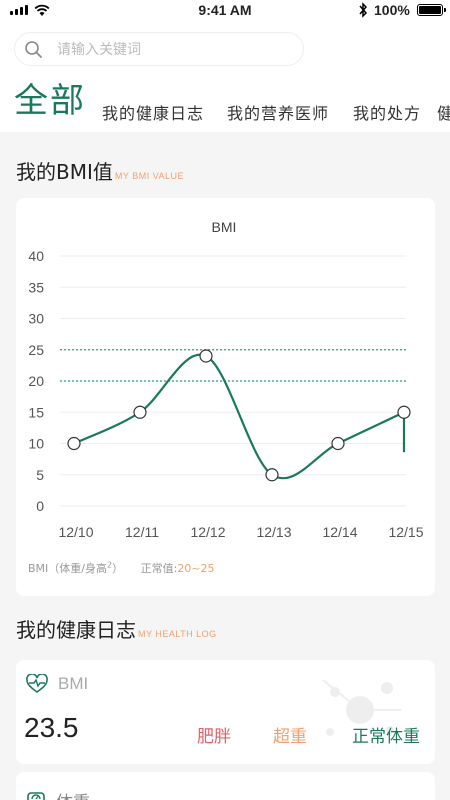 This screenshot has width=450, height=800. Describe the element at coordinates (153, 112) in the screenshot. I see `tab-health-log: 我的健康日志` at that location.